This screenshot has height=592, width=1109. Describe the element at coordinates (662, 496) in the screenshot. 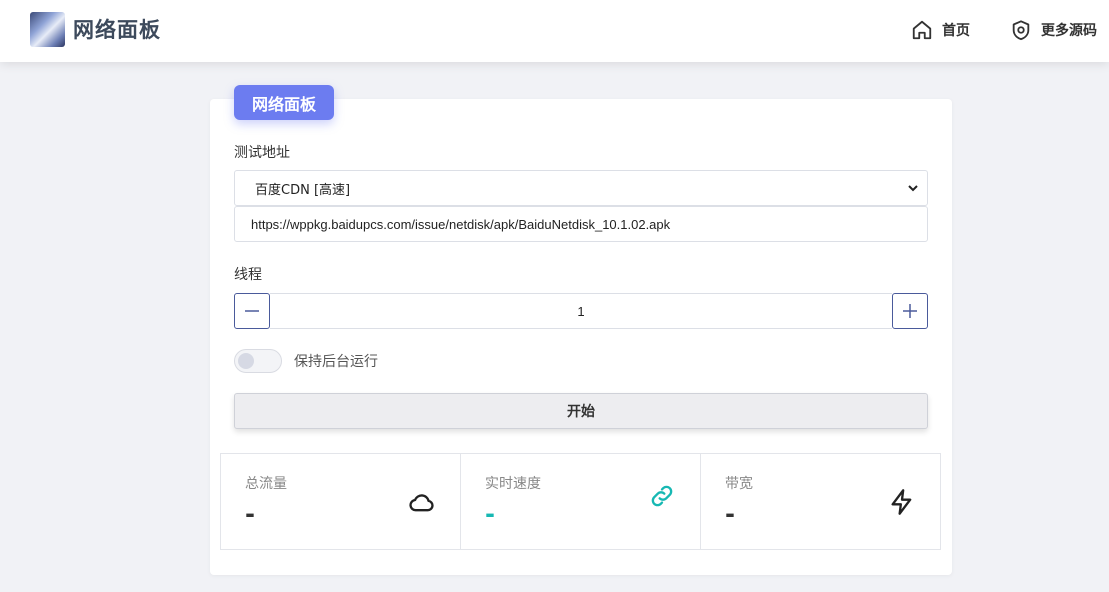

I see `link-icon` at that location.